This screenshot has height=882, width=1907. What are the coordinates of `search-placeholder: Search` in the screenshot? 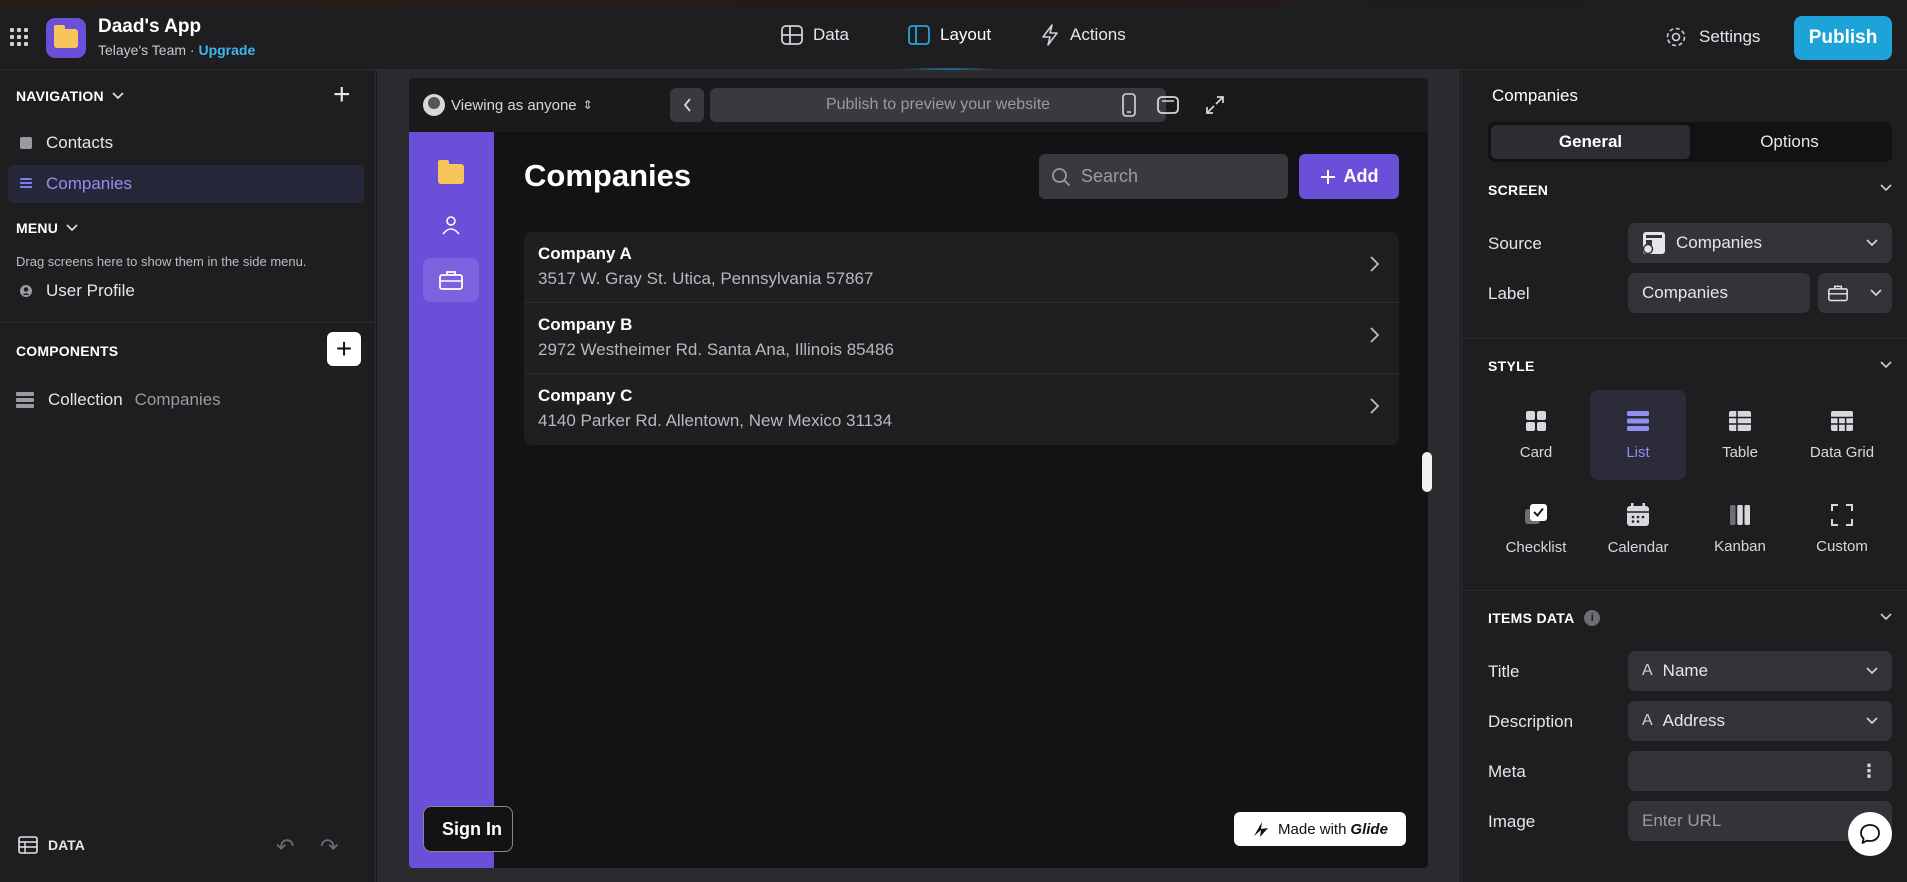 It's located at (1110, 176).